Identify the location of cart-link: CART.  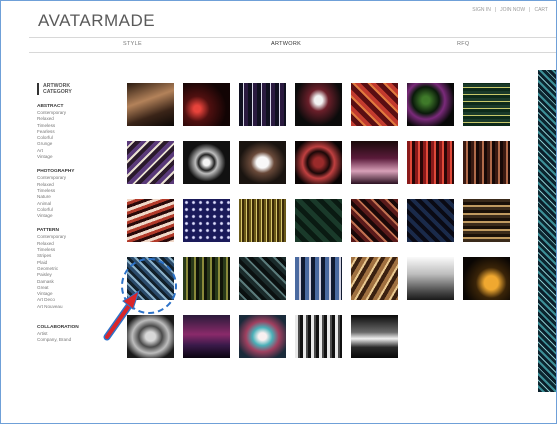
(541, 10).